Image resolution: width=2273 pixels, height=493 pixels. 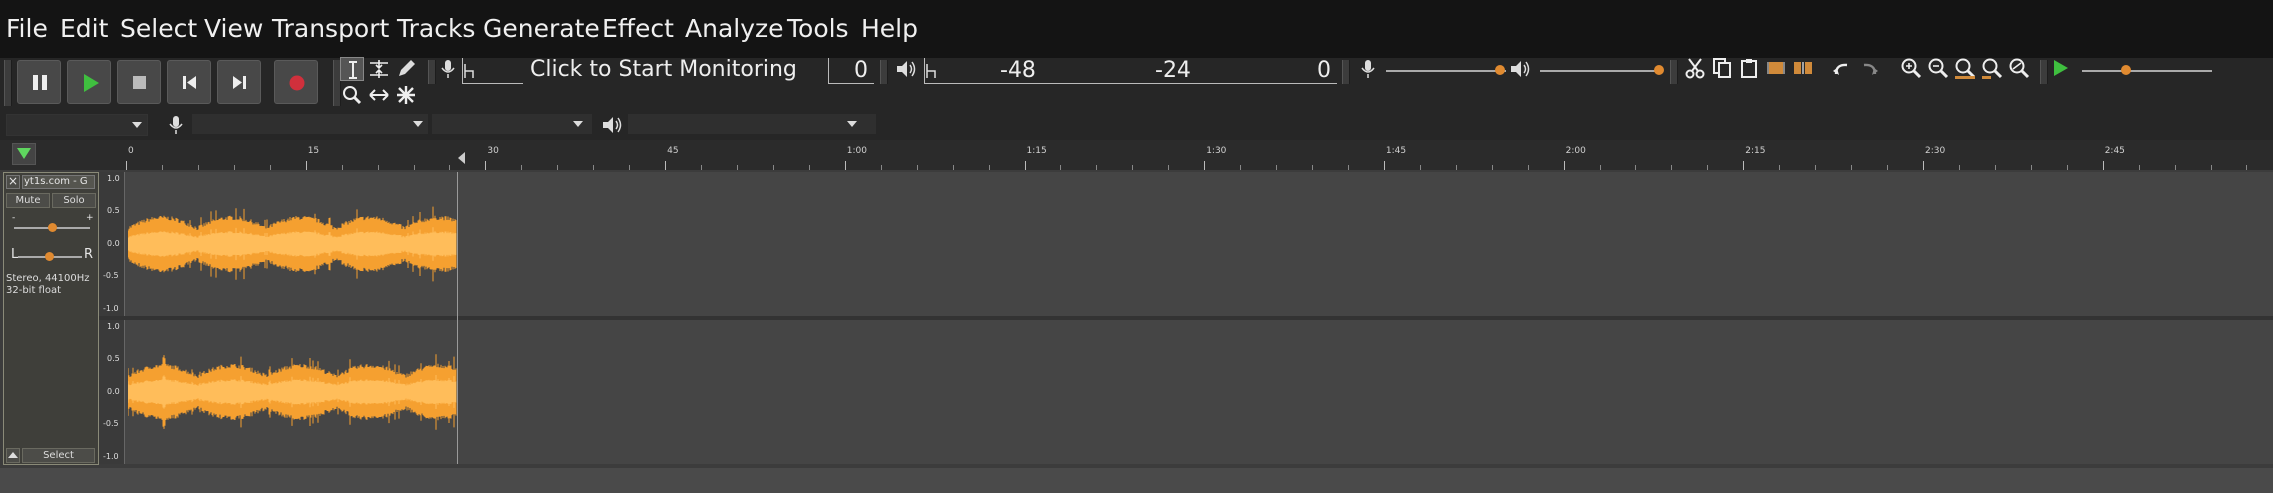 What do you see at coordinates (14, 218) in the screenshot?
I see `gain-minus-label: -` at bounding box center [14, 218].